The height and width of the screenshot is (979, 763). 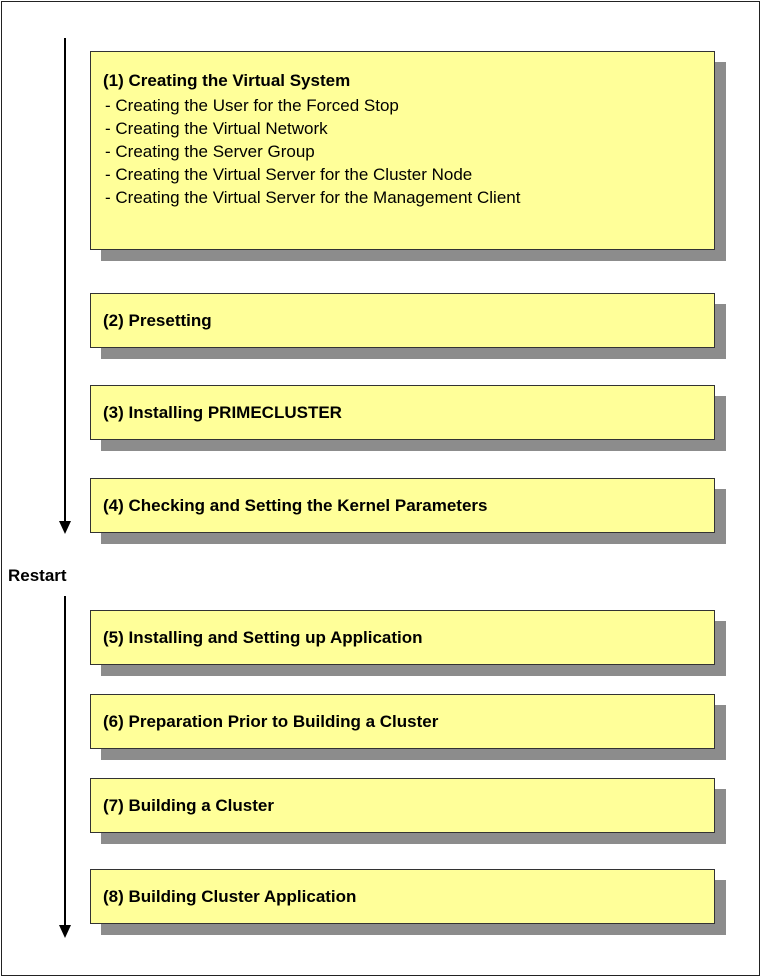 What do you see at coordinates (402, 896) in the screenshot?
I see `step-8-box: (8) Building Cluster Application` at bounding box center [402, 896].